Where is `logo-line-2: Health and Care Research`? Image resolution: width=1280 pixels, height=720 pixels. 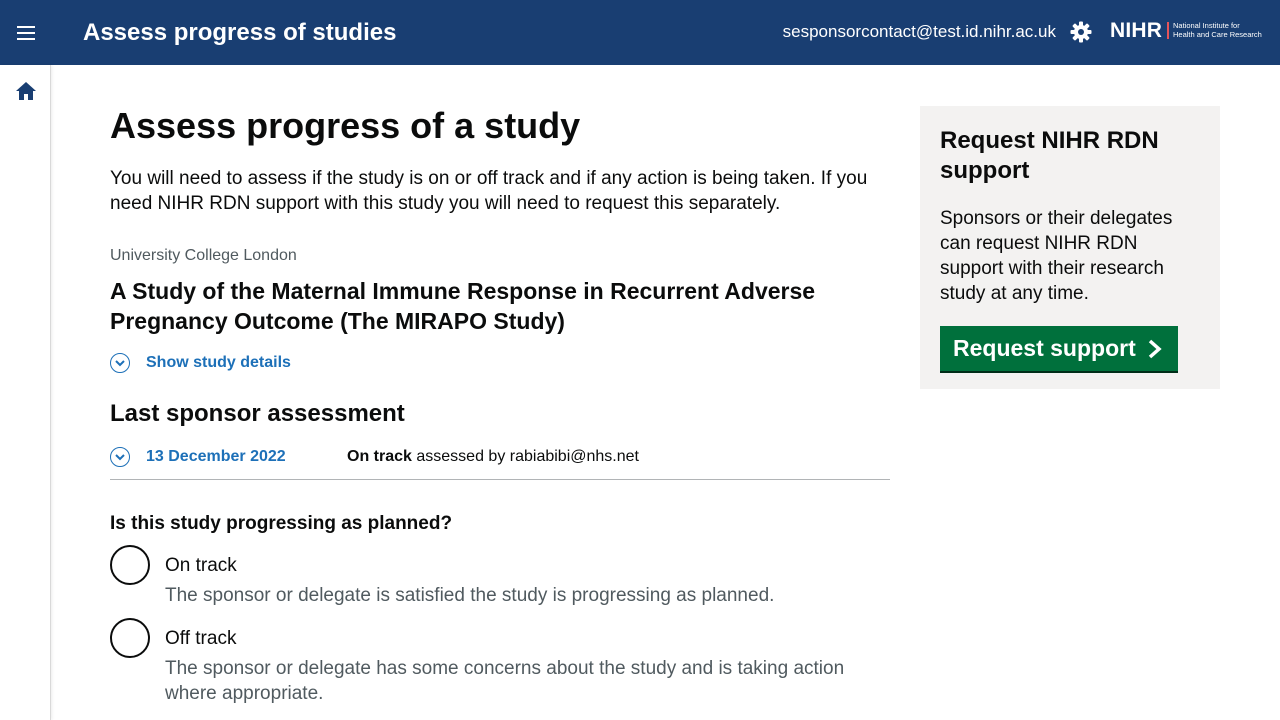
logo-line-2: Health and Care Research is located at coordinates (1217, 34).